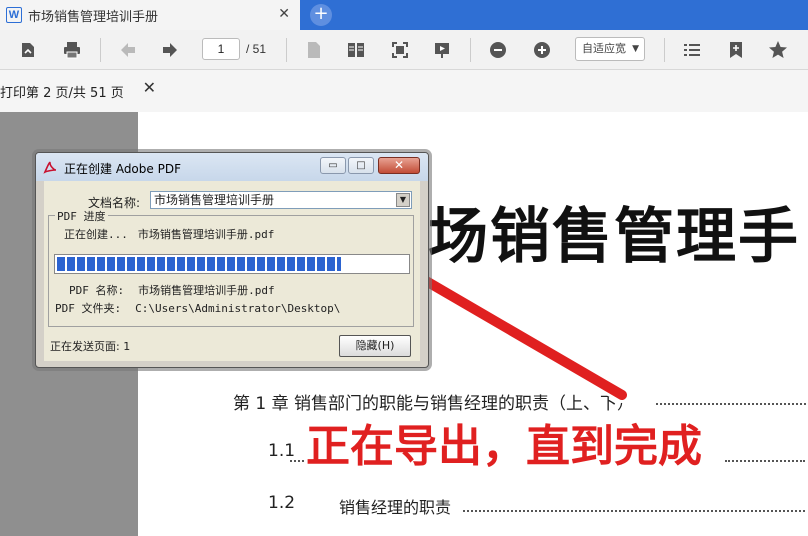 This screenshot has height=536, width=808. What do you see at coordinates (221, 49) in the screenshot?
I see `page-number-input: 1` at bounding box center [221, 49].